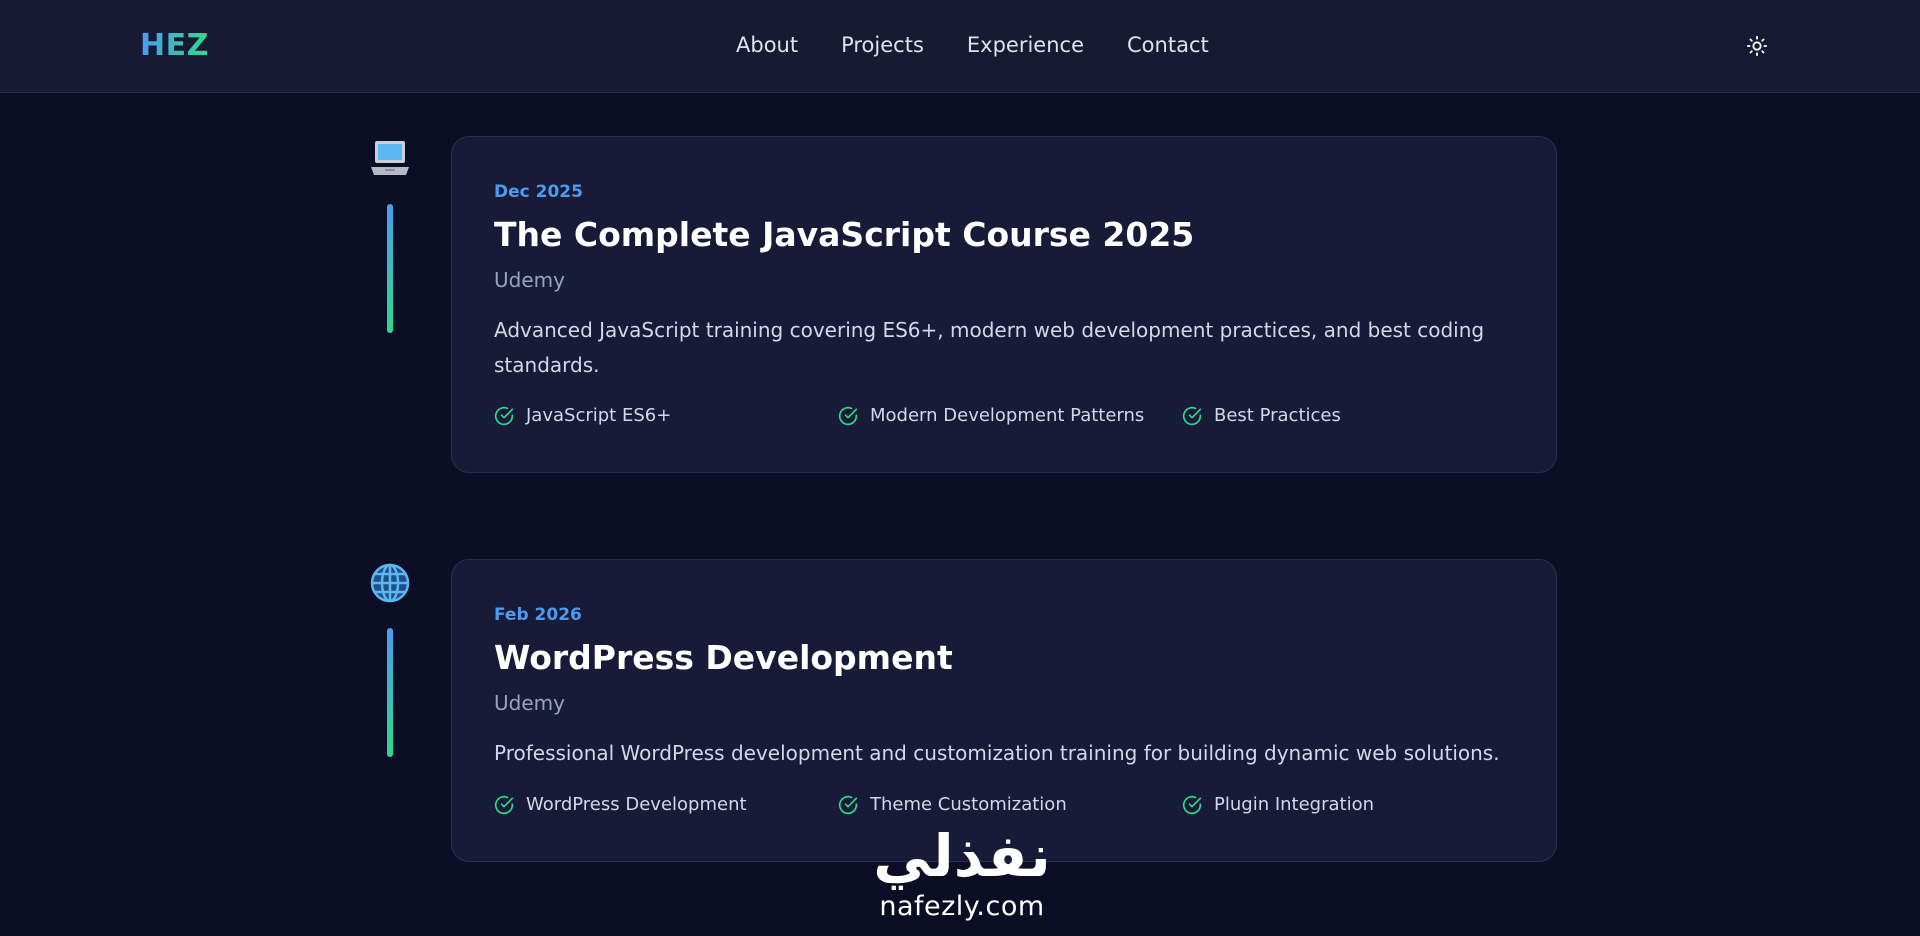  I want to click on tag-item: Plugin Integration, so click(1354, 804).